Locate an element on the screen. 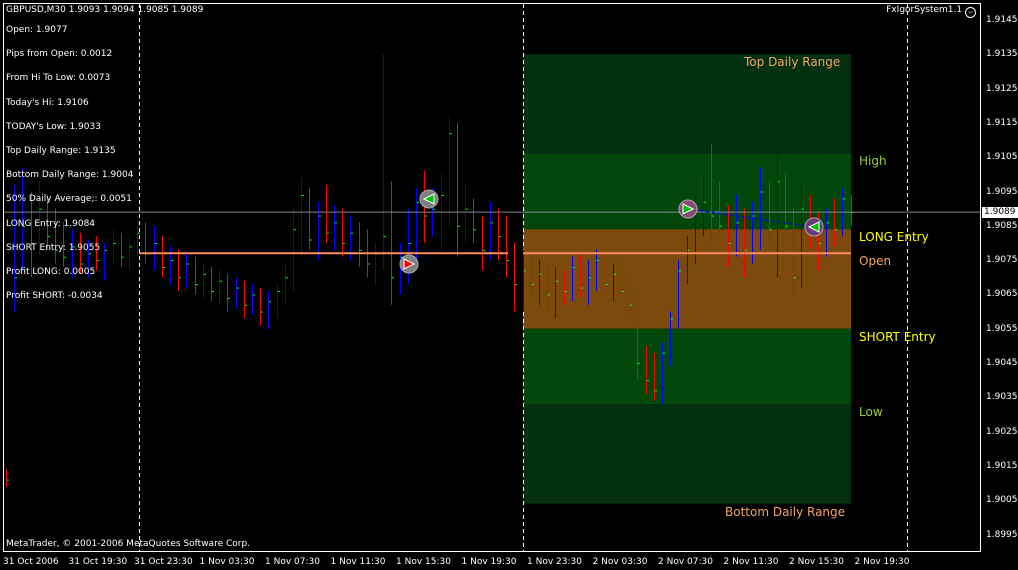 Image resolution: width=1018 pixels, height=570 pixels. info-line: Open: 1.9077 is located at coordinates (37, 30).